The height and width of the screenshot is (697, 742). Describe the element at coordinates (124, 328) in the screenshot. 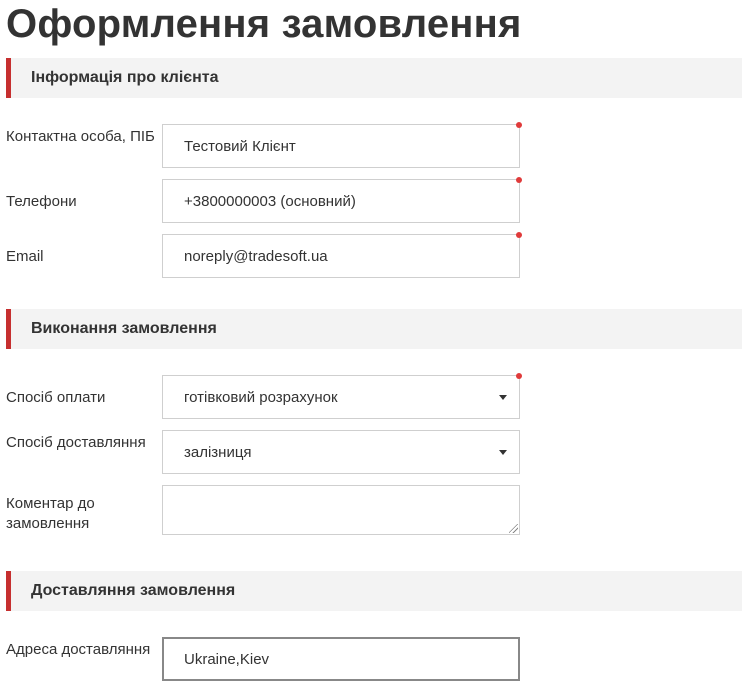

I see `section-title: Виконання замовлення` at that location.